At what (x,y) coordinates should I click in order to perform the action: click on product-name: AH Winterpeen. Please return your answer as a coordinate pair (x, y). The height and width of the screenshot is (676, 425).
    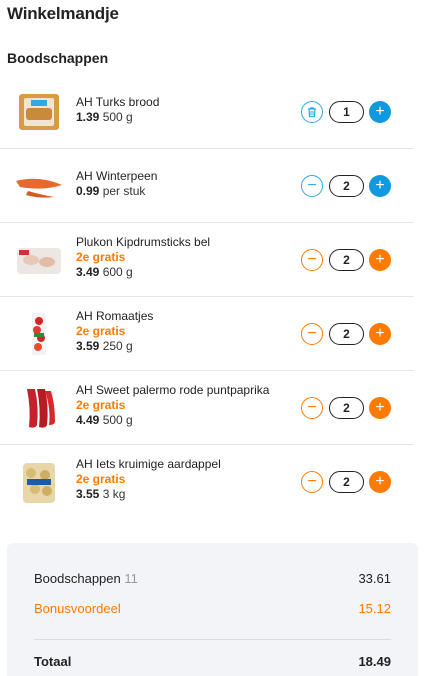
    Looking at the image, I should click on (183, 176).